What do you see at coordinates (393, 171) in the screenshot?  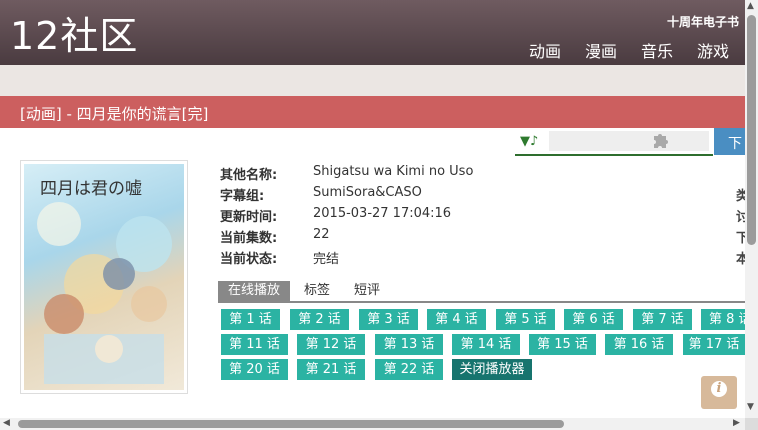 I see `info-value: Shigatsu wa Kimi no Uso` at bounding box center [393, 171].